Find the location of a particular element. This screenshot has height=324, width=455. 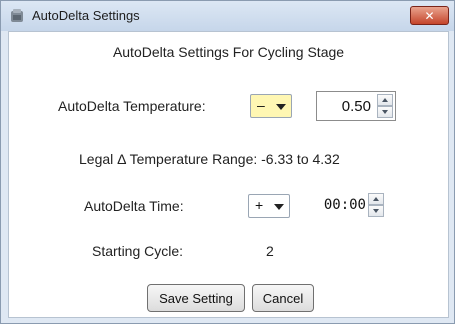

time-spinner: 00:00 is located at coordinates (354, 206).